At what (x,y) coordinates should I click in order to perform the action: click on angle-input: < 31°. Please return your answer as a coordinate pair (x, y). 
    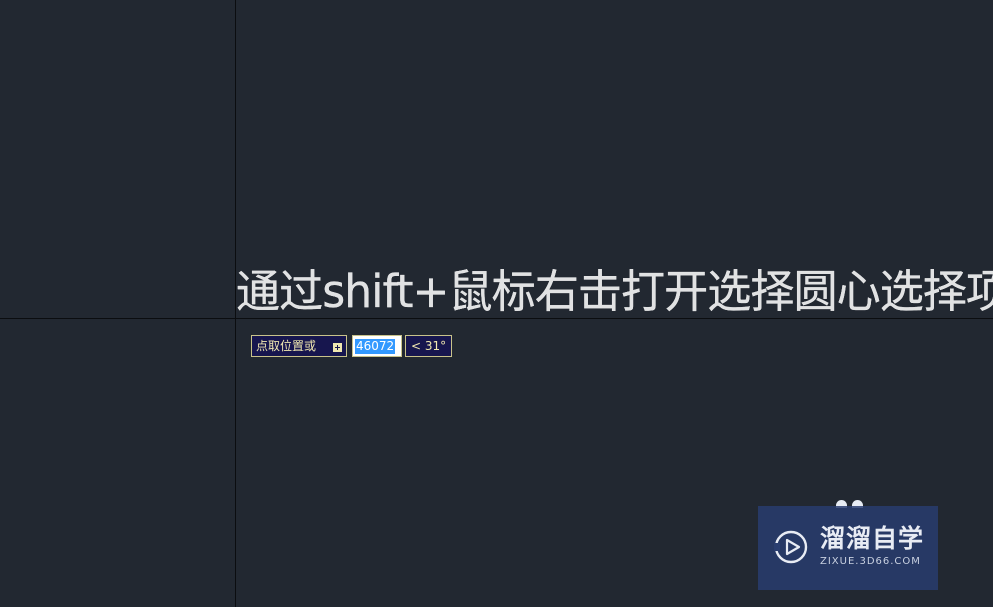
    Looking at the image, I should click on (428, 346).